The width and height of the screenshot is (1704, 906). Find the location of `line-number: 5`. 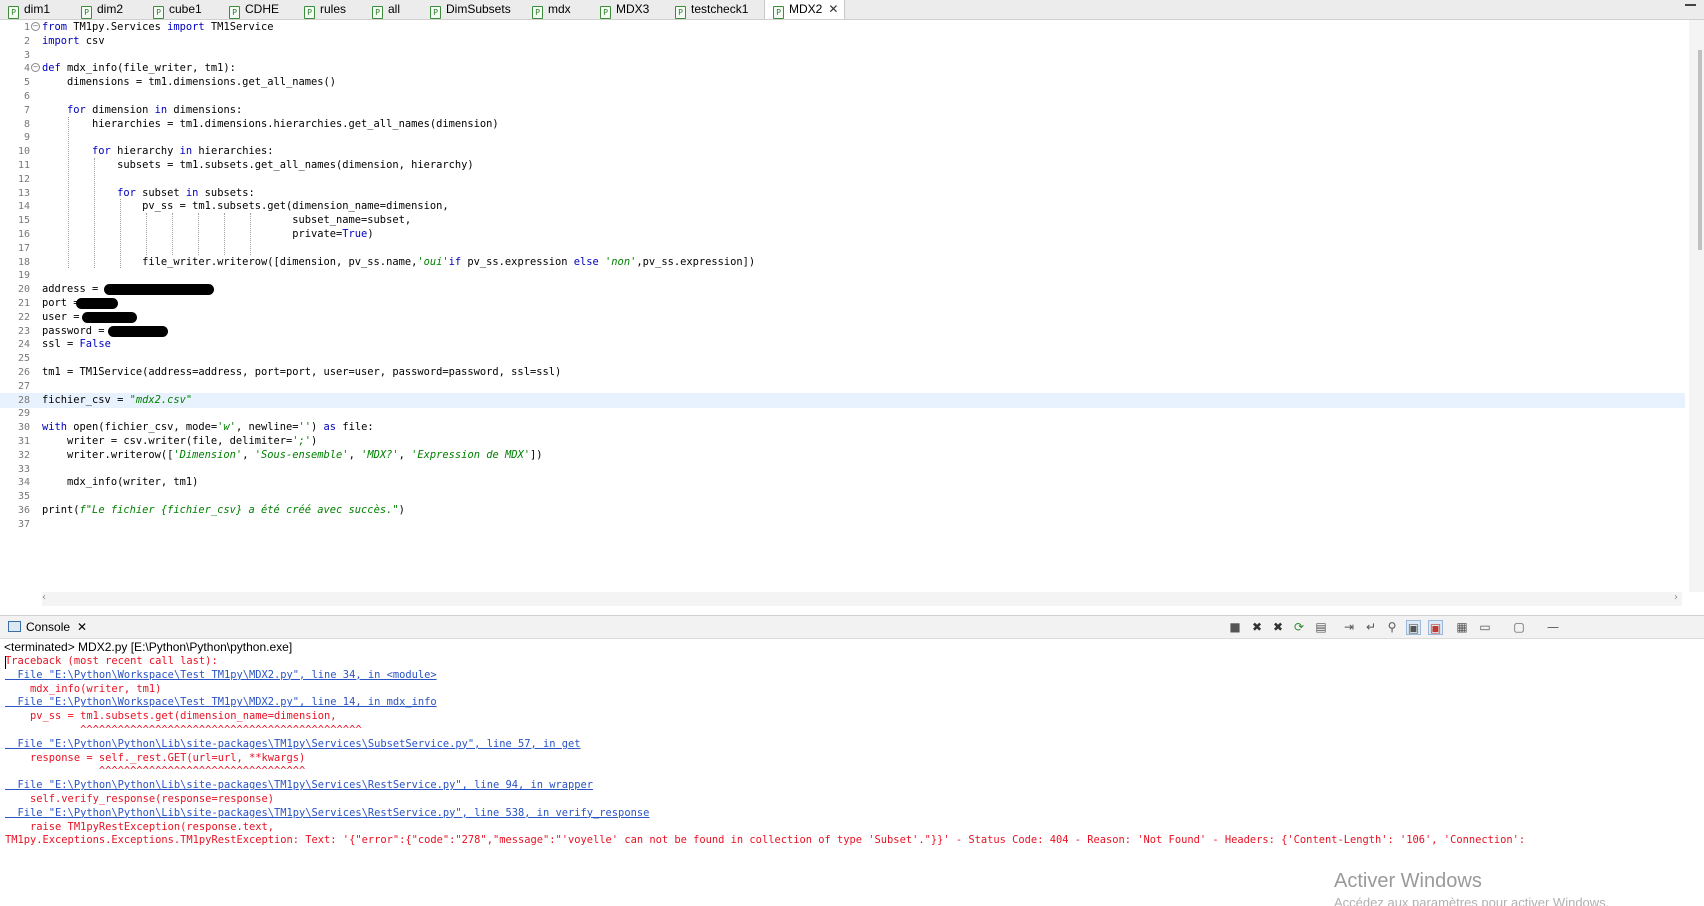

line-number: 5 is located at coordinates (26, 83).